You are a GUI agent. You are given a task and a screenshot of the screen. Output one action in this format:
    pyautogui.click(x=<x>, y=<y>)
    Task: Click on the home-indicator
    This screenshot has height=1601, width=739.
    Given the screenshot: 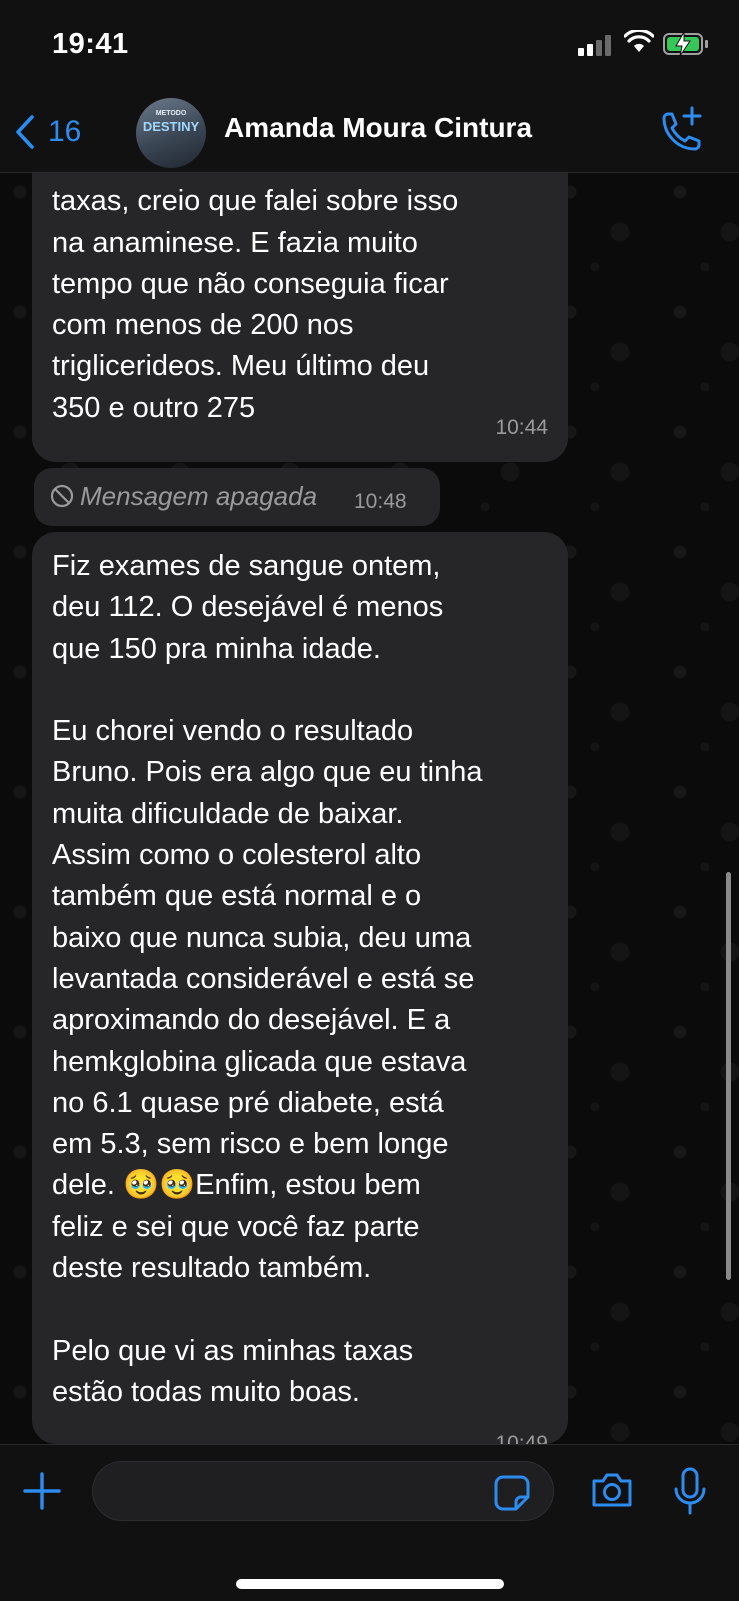 What is the action you would take?
    pyautogui.click(x=370, y=1584)
    